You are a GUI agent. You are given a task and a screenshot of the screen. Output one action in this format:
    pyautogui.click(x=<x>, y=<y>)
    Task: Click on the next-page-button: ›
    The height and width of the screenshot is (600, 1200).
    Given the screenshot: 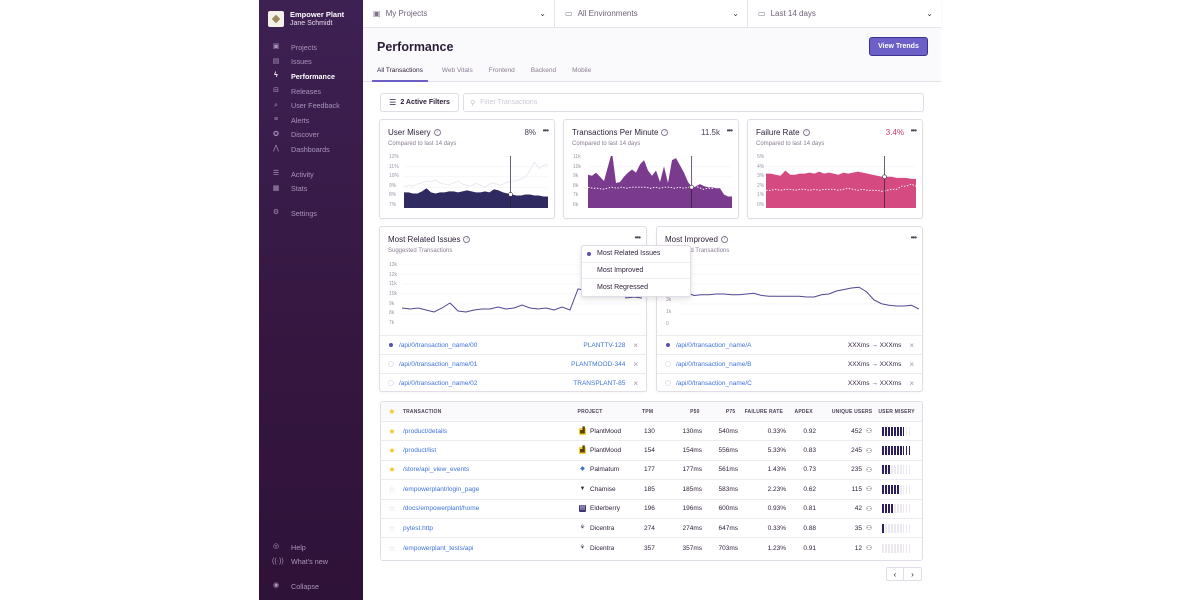 What is the action you would take?
    pyautogui.click(x=913, y=574)
    